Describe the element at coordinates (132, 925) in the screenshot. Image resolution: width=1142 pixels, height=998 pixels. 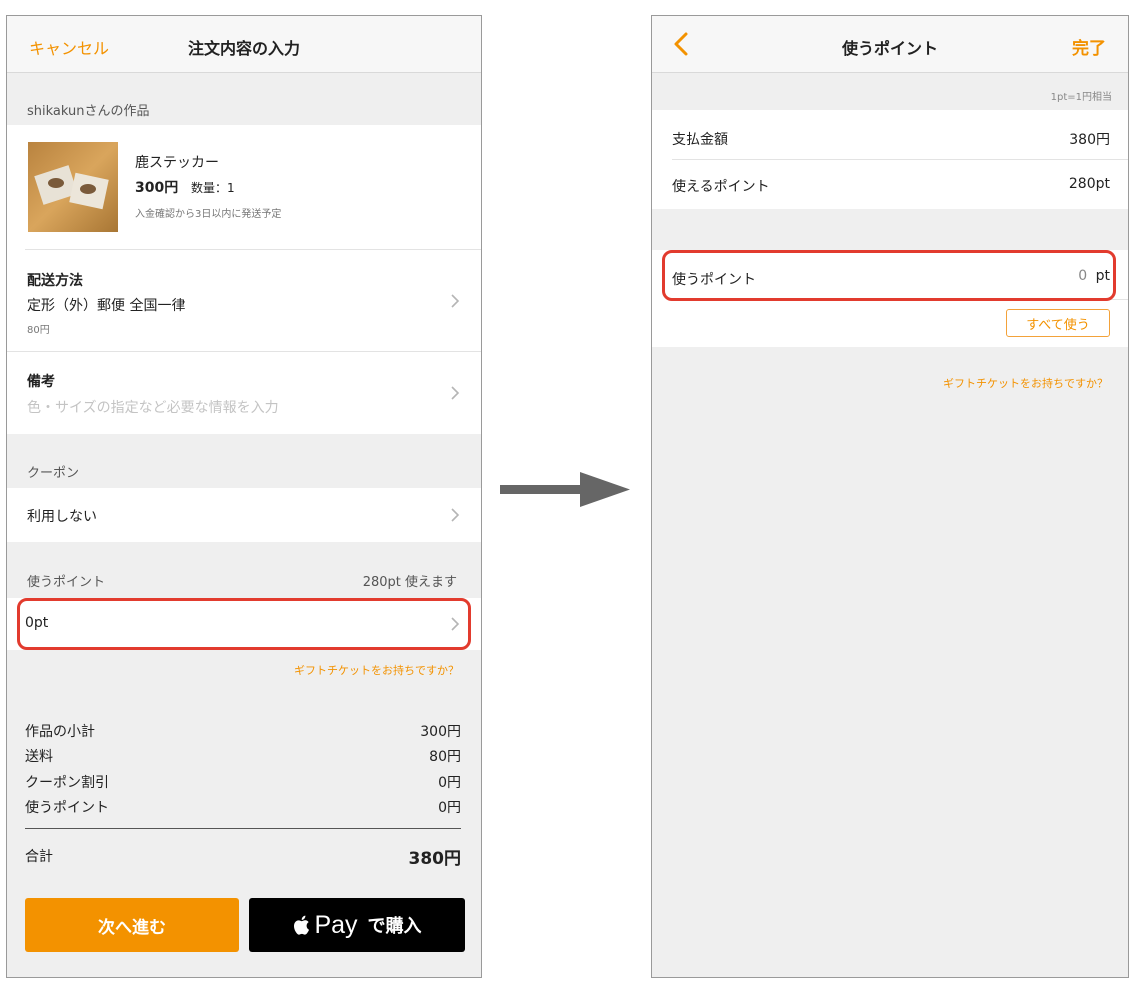
I see `next-button: 次へ進む` at that location.